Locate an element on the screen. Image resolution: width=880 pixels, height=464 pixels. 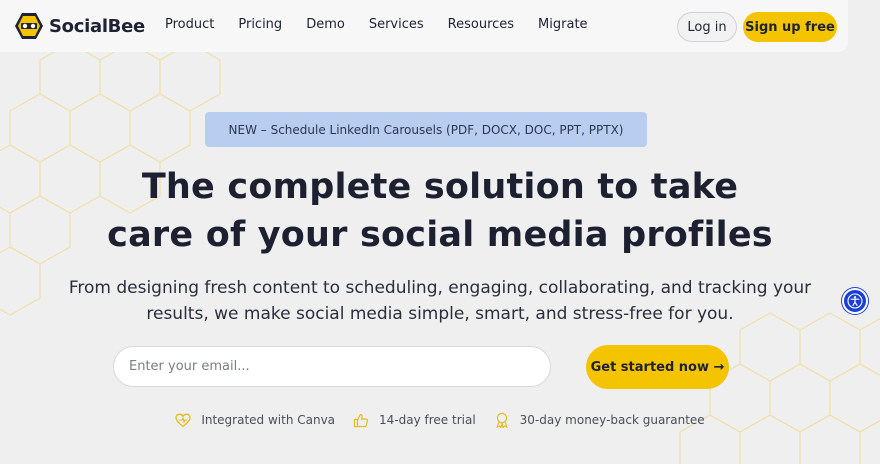
perk-trial: 14-day free trial is located at coordinates (414, 420).